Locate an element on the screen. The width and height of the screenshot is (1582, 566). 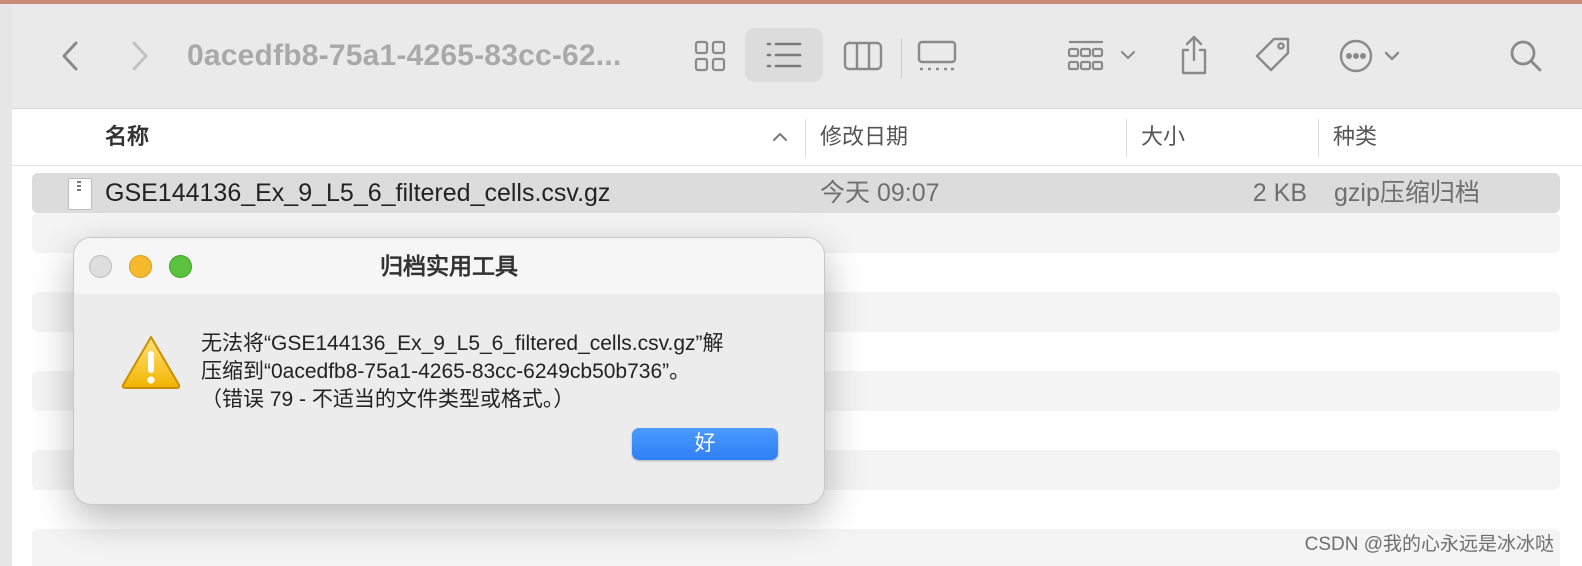
dialog-titlebar: 归档实用工具 is located at coordinates (449, 266).